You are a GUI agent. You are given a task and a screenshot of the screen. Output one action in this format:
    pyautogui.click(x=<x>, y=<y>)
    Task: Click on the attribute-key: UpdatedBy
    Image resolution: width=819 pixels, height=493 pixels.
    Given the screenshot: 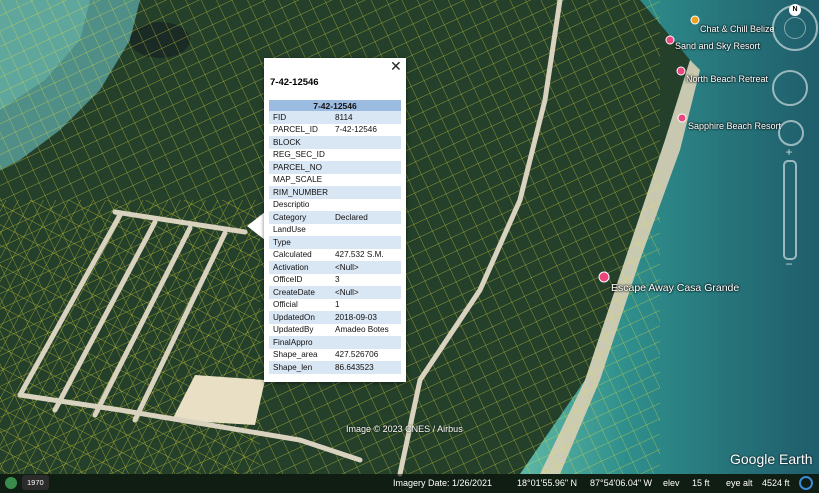 What is the action you would take?
    pyautogui.click(x=293, y=330)
    